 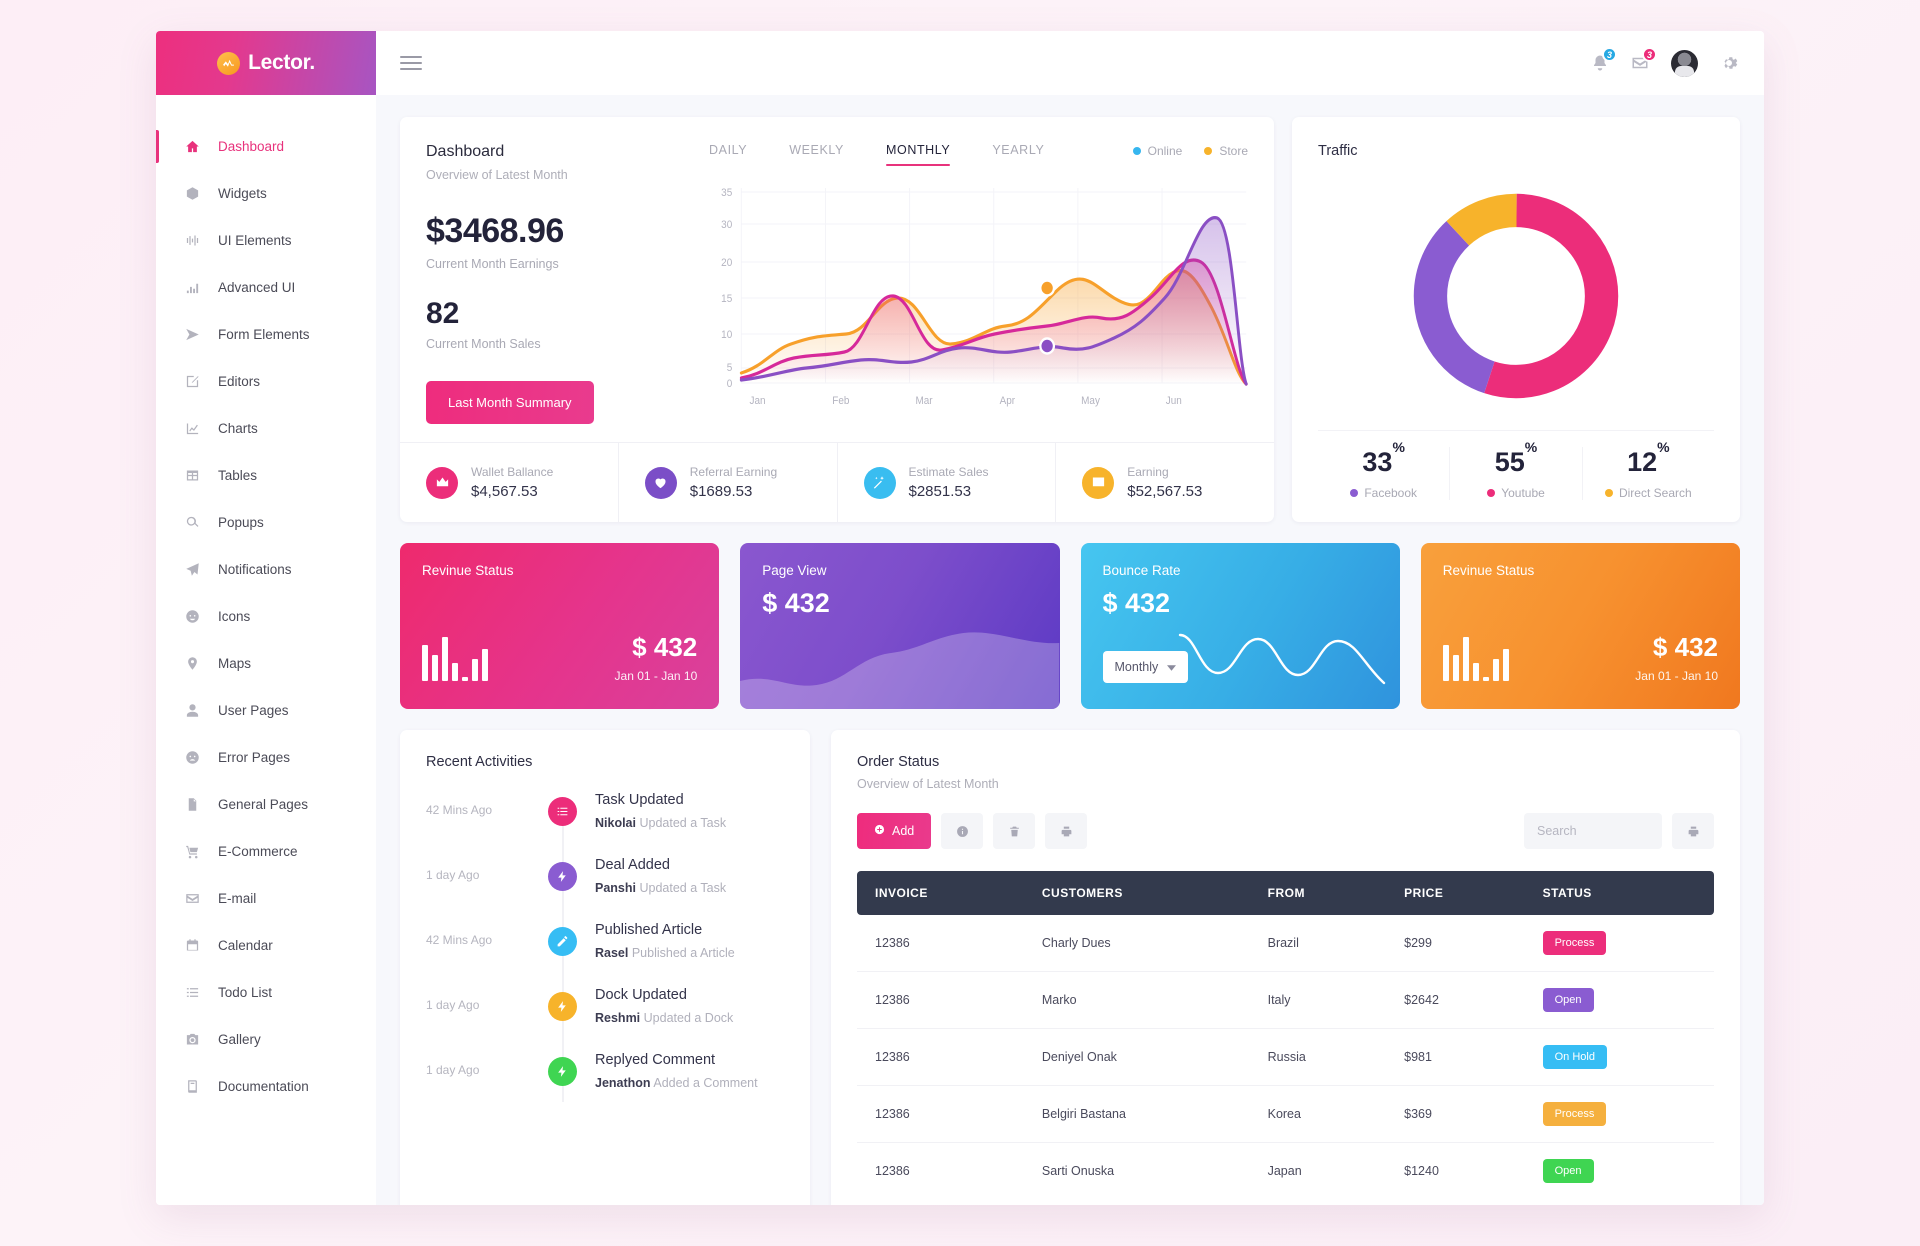 I want to click on activity-action: Updated a Task, so click(x=683, y=823).